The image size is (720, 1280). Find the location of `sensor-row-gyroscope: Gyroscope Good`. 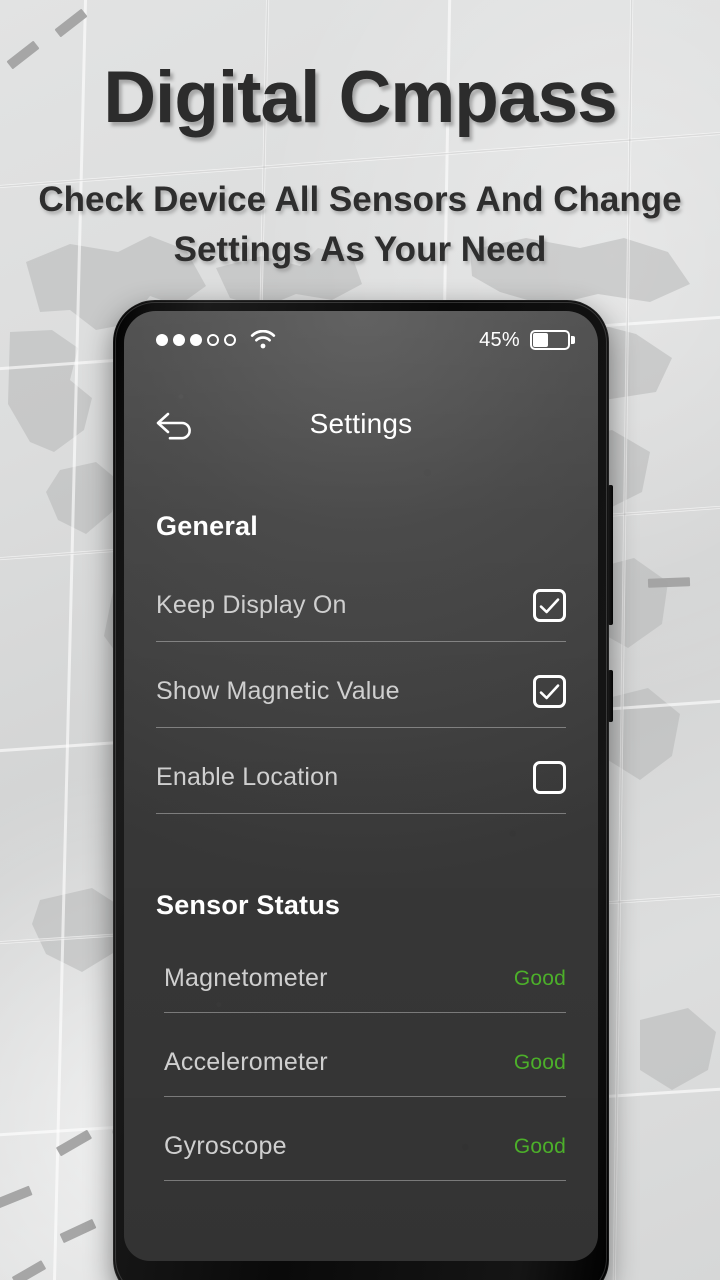

sensor-row-gyroscope: Gyroscope Good is located at coordinates (365, 1147).